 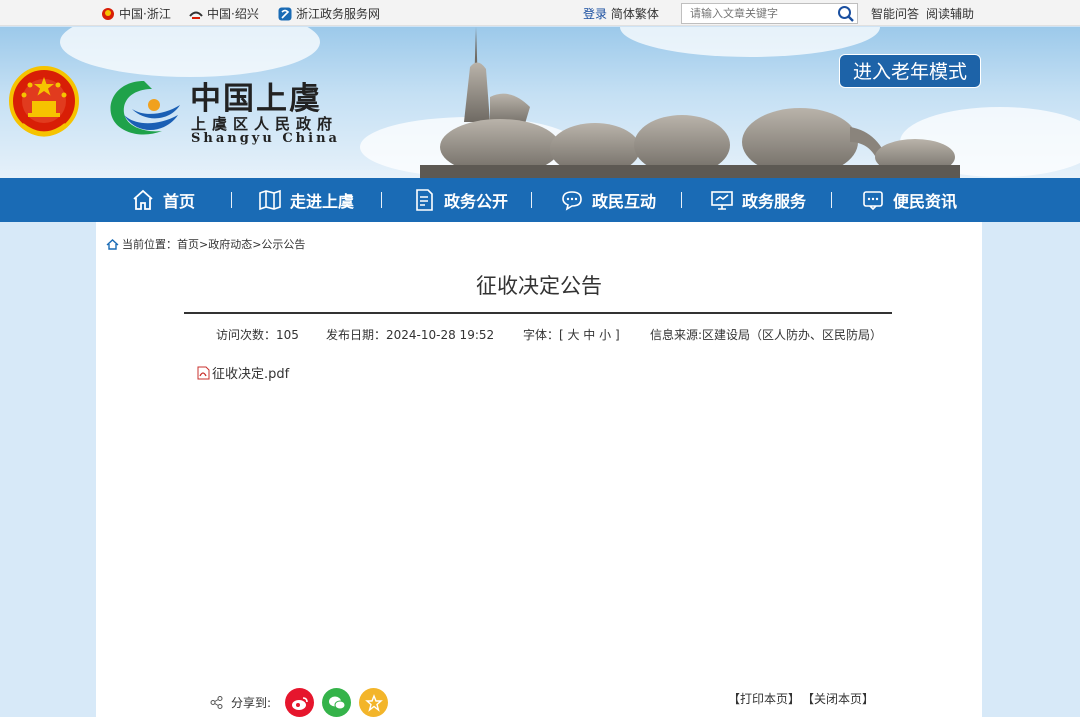 I want to click on wechat-icon, so click(x=337, y=702).